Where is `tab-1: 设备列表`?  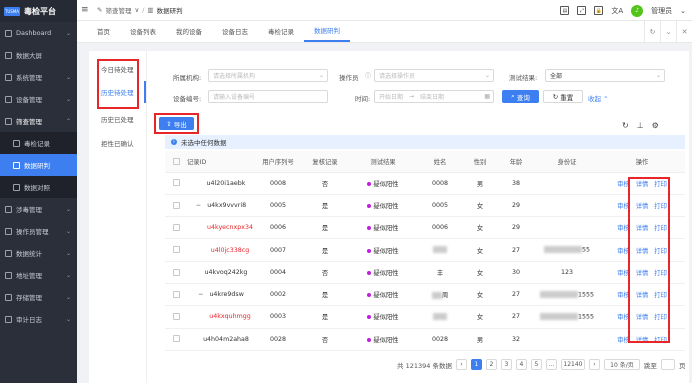 tab-1: 设备列表 is located at coordinates (143, 31).